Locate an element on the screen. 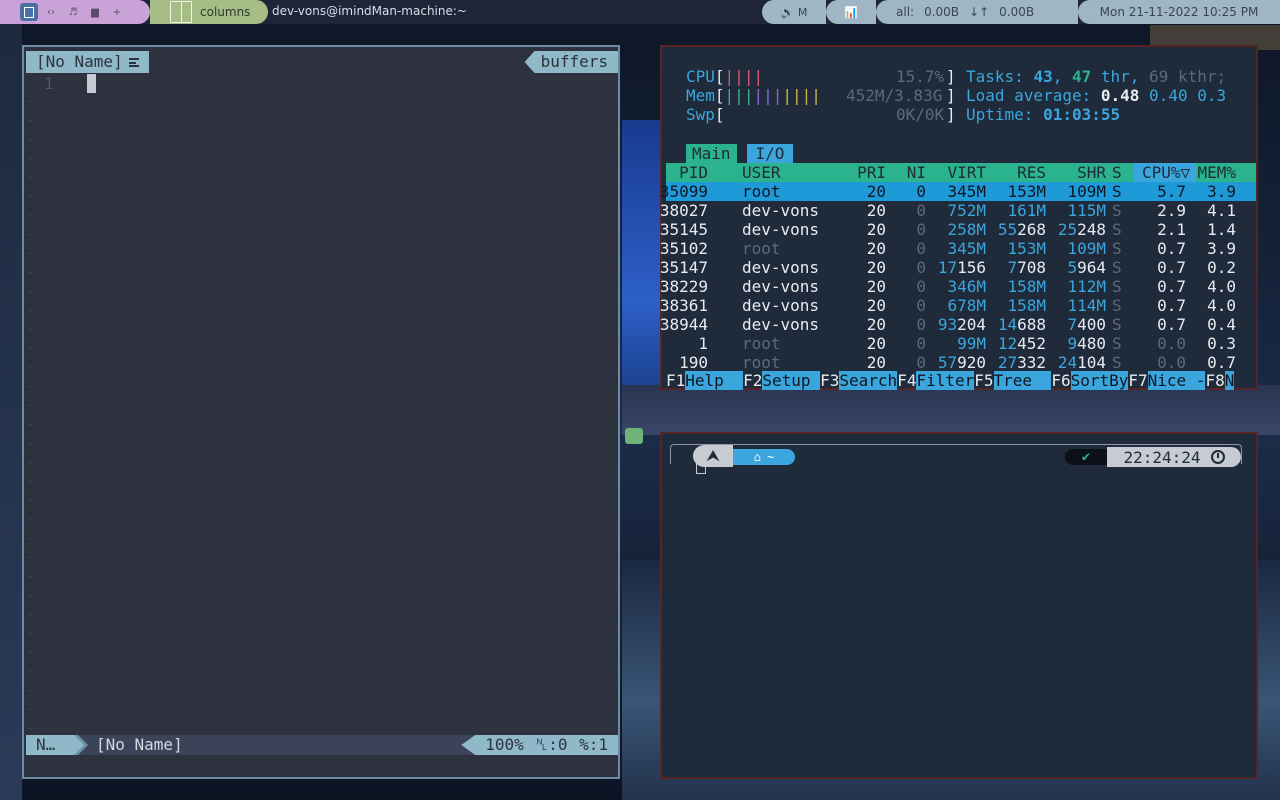  tab-io: I/O is located at coordinates (770, 153).